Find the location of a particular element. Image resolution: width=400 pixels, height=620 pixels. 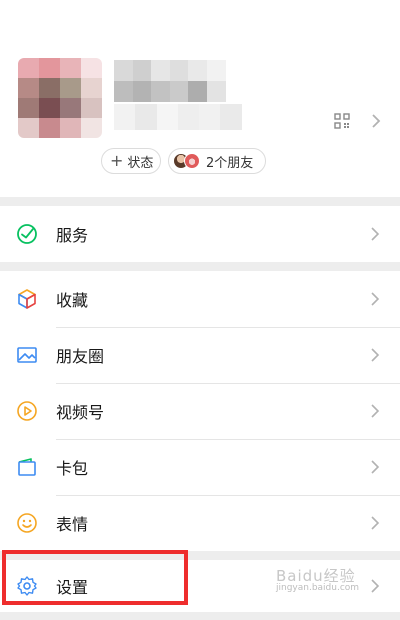

wechat-id-blurred is located at coordinates (178, 117).